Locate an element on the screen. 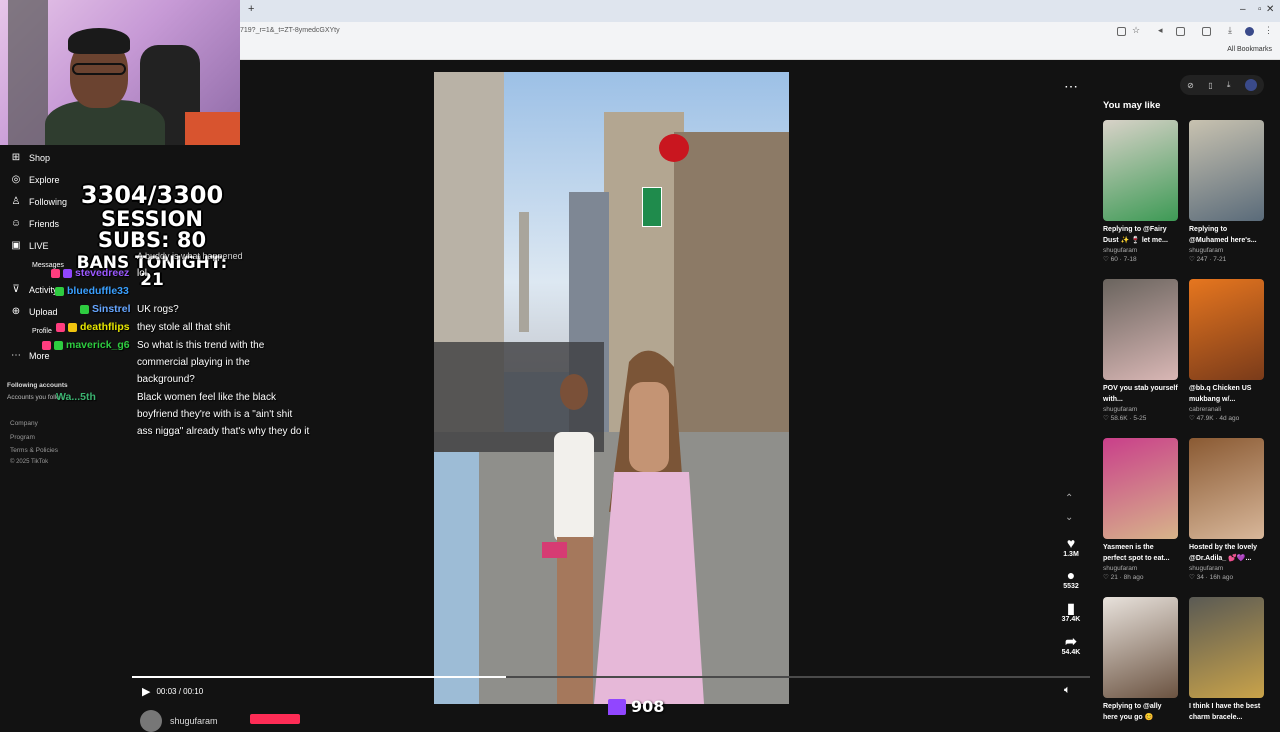  save-button: ▮ 37.4K is located at coordinates (1071, 611).